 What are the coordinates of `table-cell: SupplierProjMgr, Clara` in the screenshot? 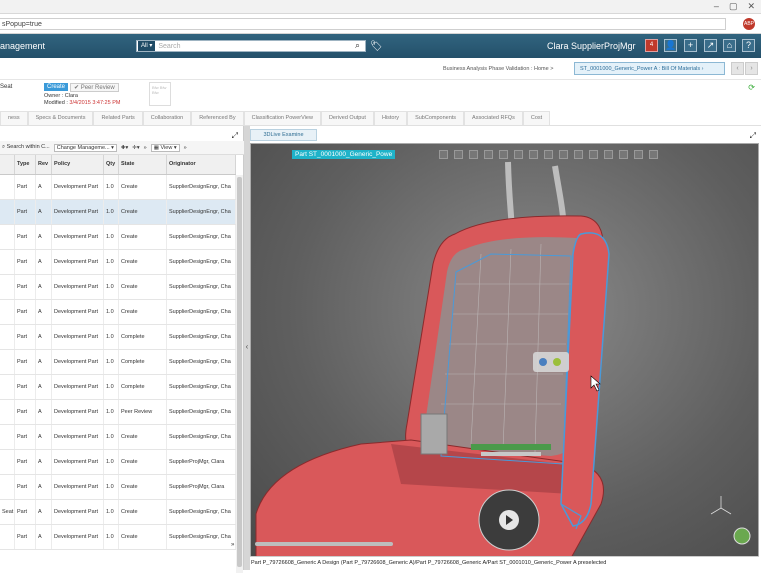 It's located at (201, 487).